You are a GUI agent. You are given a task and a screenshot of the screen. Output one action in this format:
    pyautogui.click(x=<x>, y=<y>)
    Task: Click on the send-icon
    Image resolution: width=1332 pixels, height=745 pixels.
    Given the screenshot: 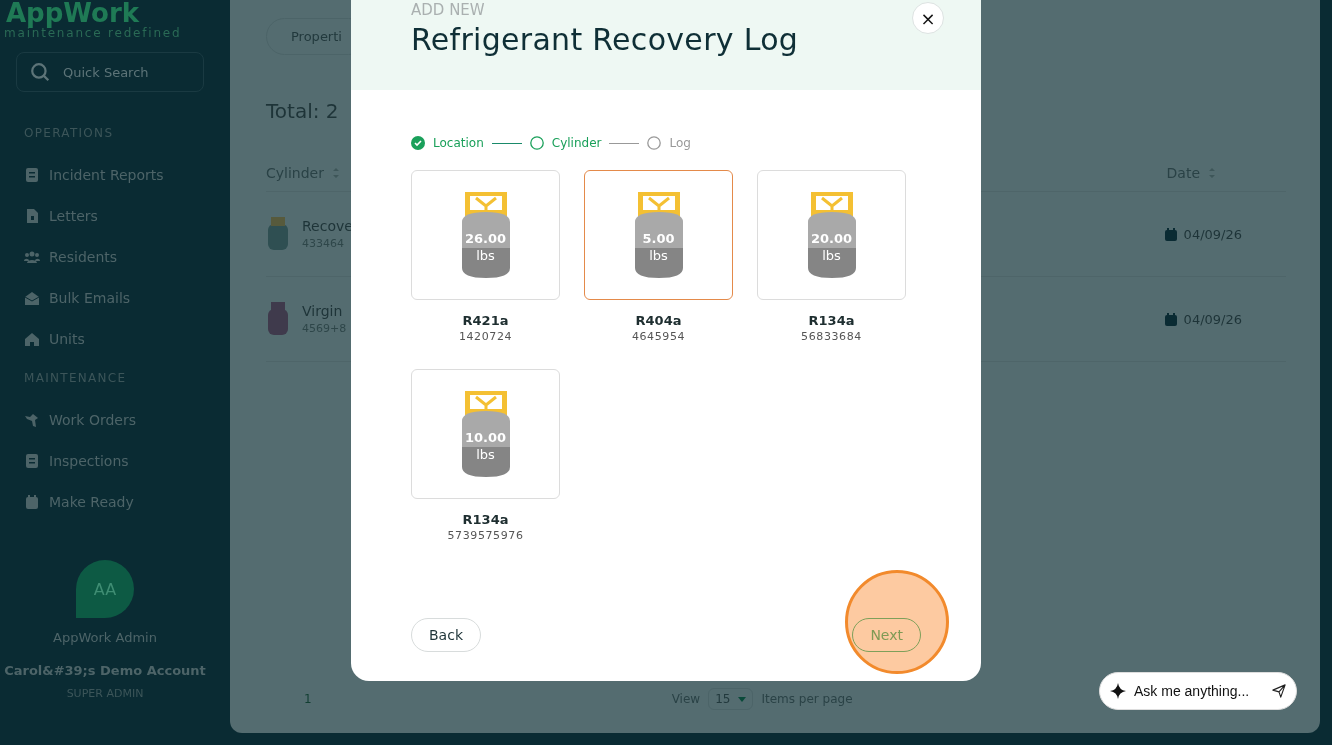 What is the action you would take?
    pyautogui.click(x=1279, y=691)
    